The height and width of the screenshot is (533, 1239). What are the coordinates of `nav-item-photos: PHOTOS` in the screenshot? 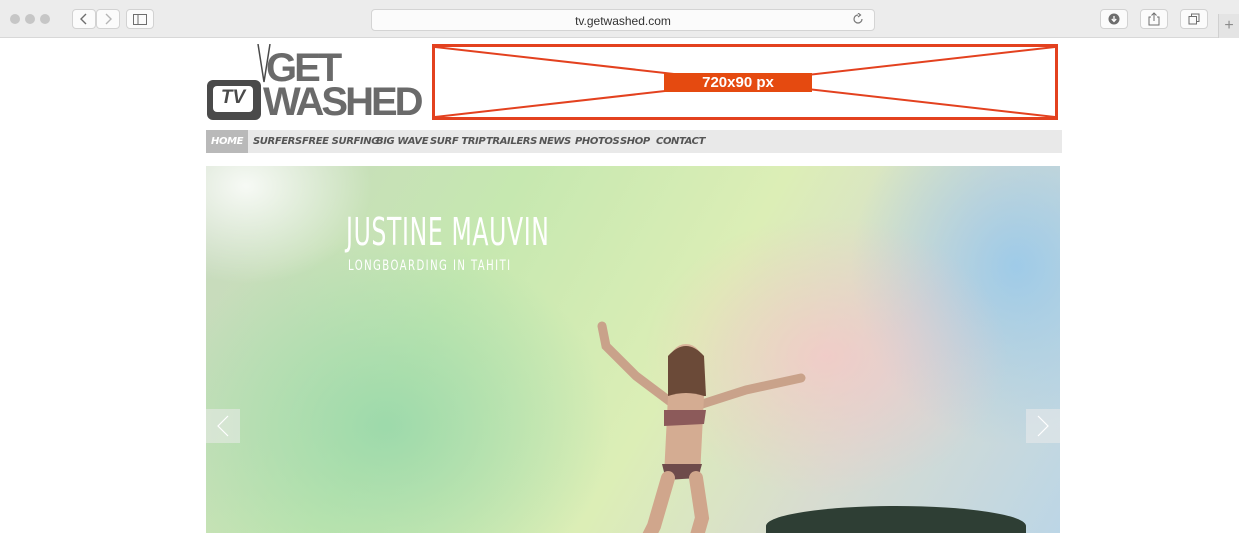 It's located at (597, 141).